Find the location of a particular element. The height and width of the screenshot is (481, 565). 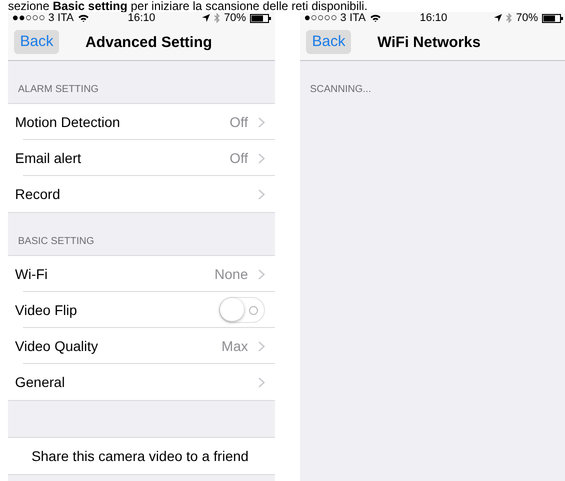

carrier-text: ●●○○○ 3 ITA is located at coordinates (43, 18).